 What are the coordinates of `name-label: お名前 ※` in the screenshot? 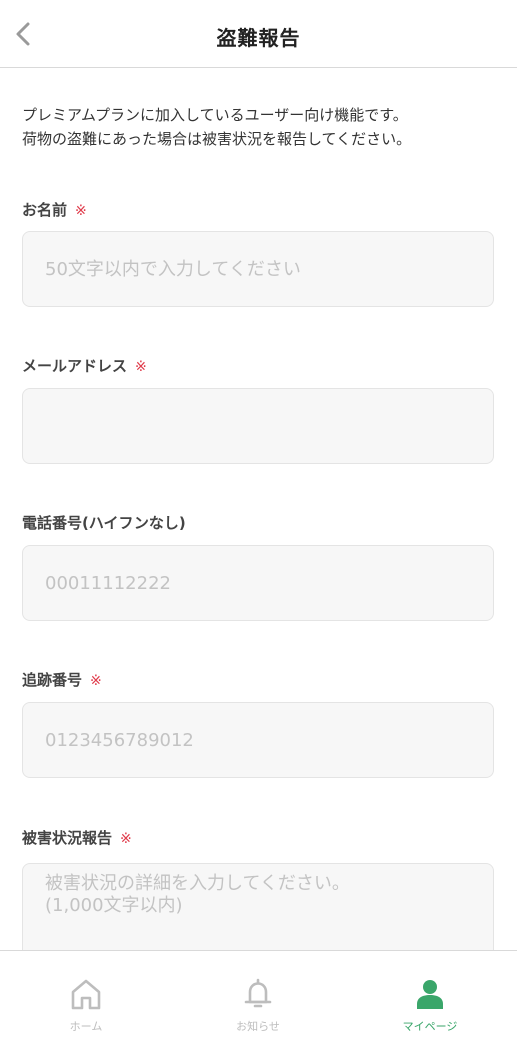 It's located at (54, 209).